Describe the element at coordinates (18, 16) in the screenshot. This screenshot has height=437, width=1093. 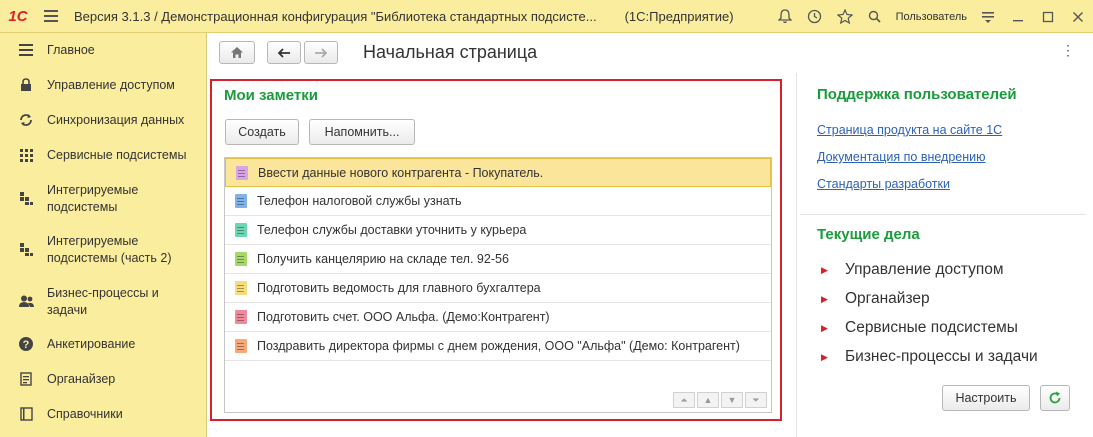
I see `app-logo: 1С` at that location.